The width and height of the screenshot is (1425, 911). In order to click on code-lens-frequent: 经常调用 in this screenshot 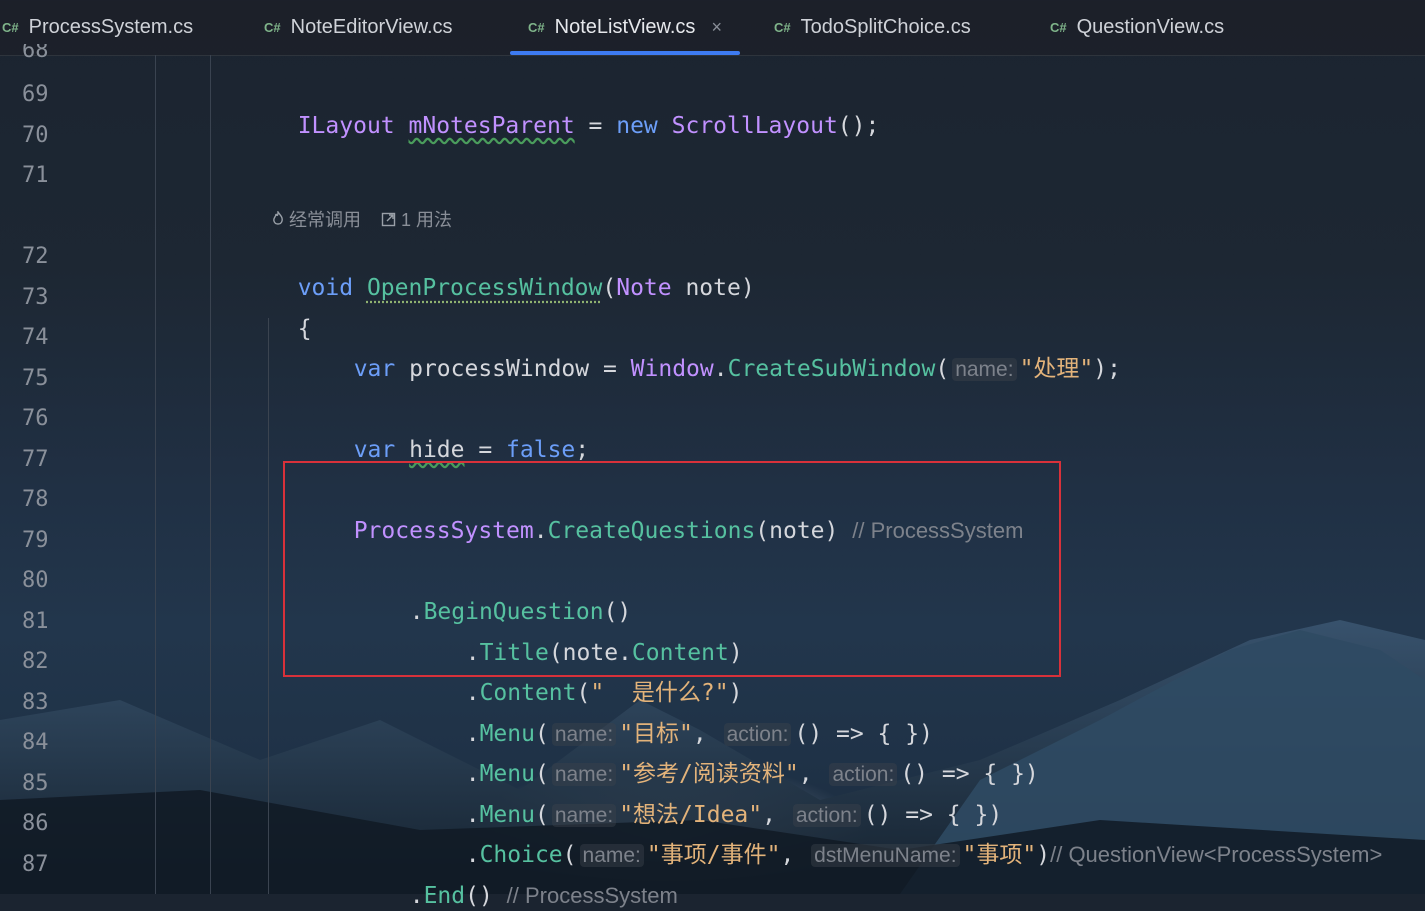, I will do `click(316, 219)`.